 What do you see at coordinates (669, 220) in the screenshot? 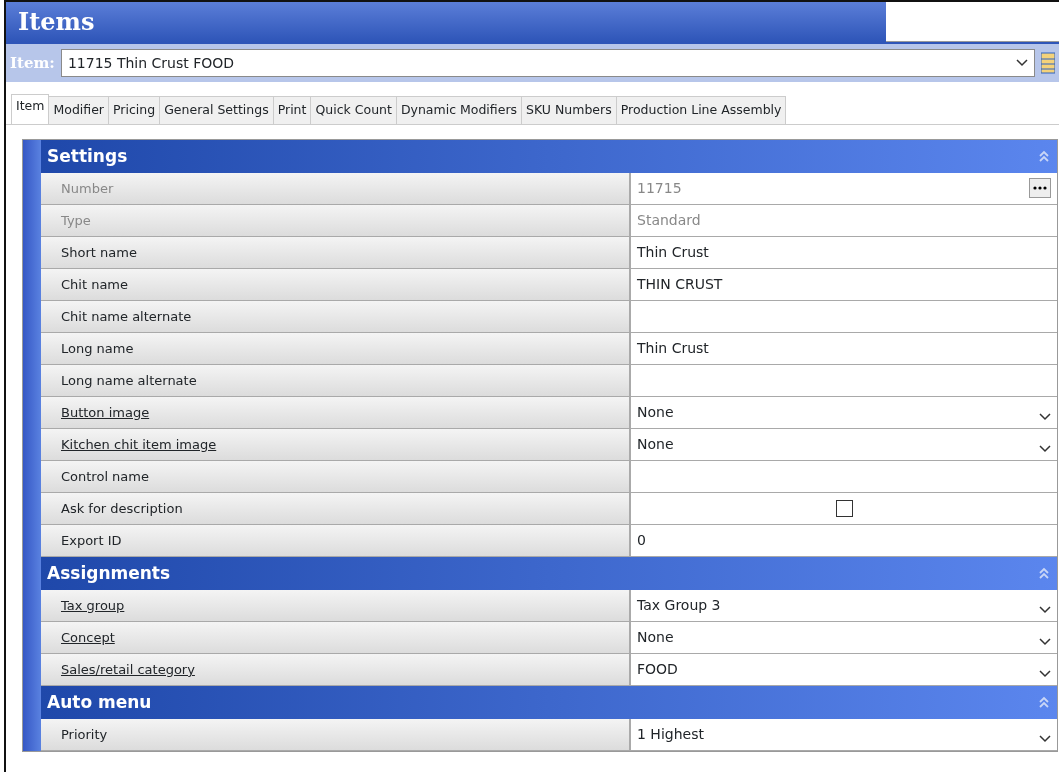
I see `property-value: Standard` at bounding box center [669, 220].